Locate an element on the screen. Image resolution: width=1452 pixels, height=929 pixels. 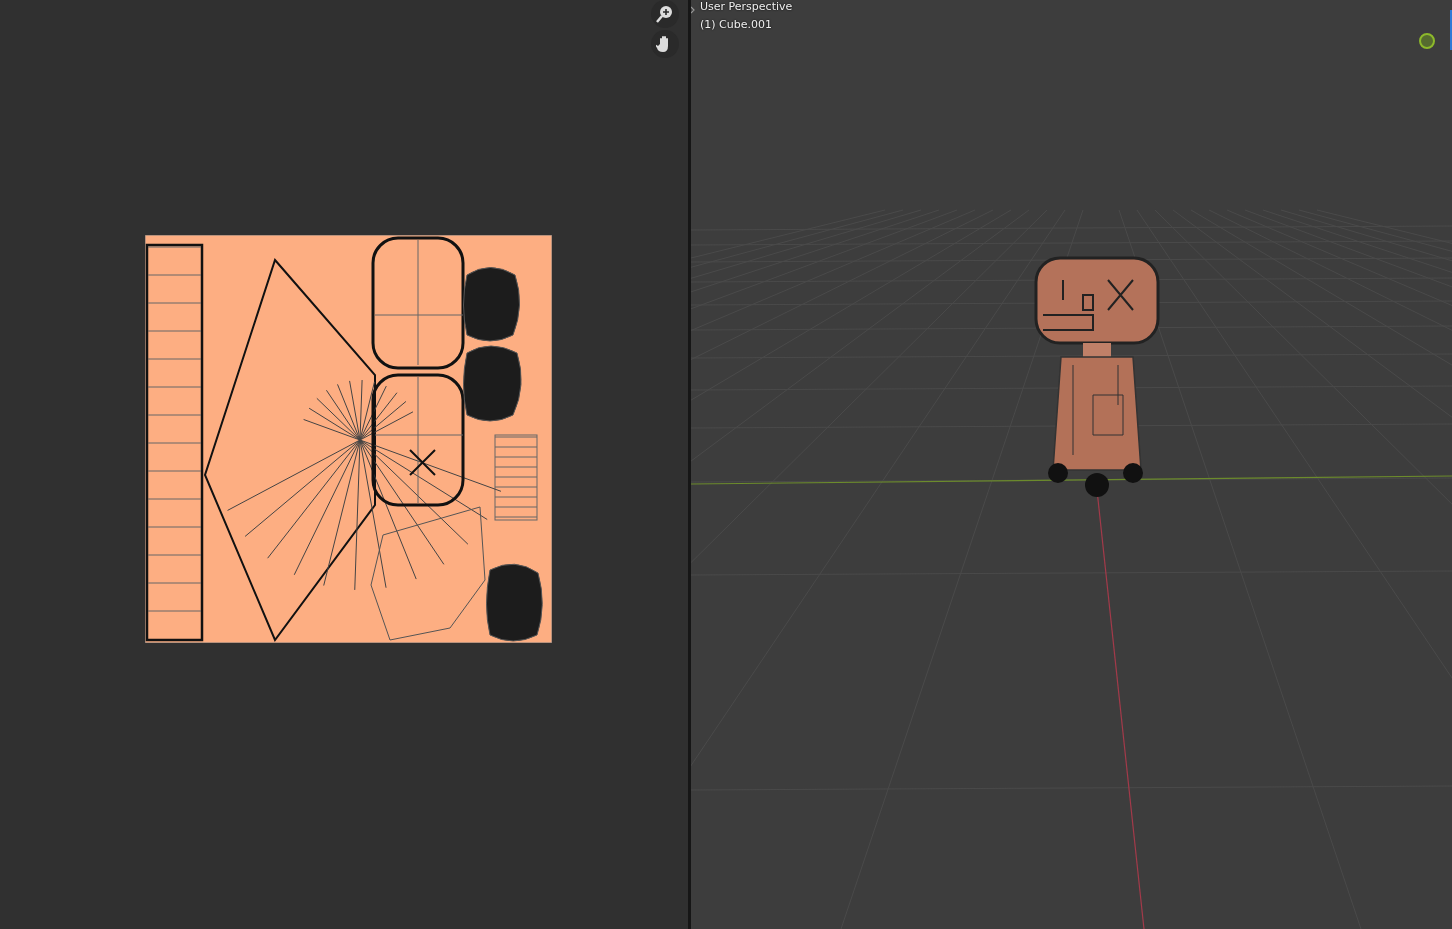
active-object-name: (1) Cube.001 is located at coordinates (736, 24).